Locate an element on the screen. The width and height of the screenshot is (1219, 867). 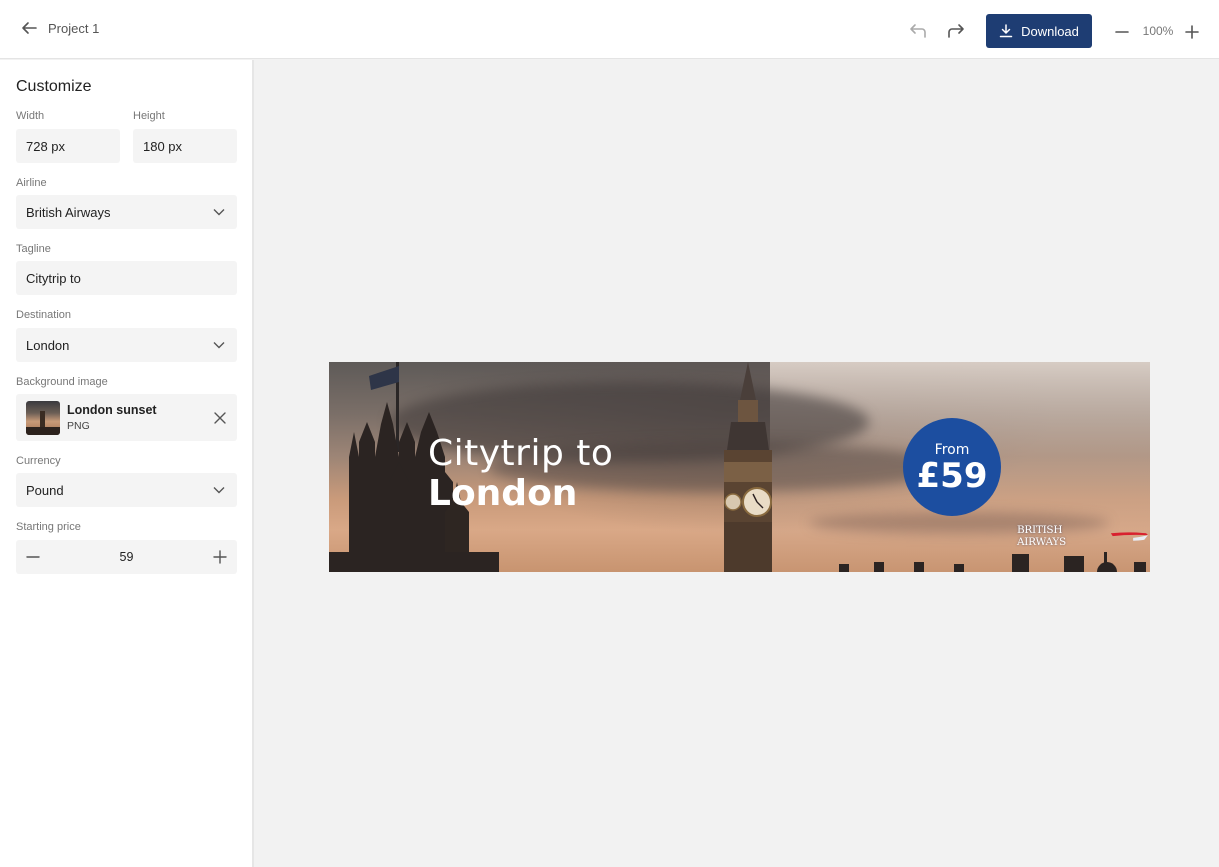
background-image-label: Background image is located at coordinates (62, 382).